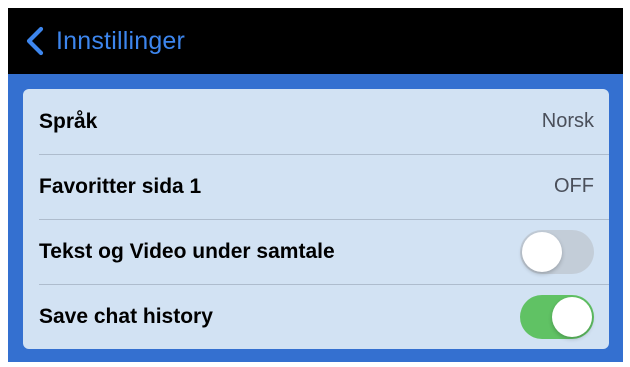 This screenshot has height=367, width=630. I want to click on favorites-page-1-label: Favoritter sida 1, so click(120, 186).